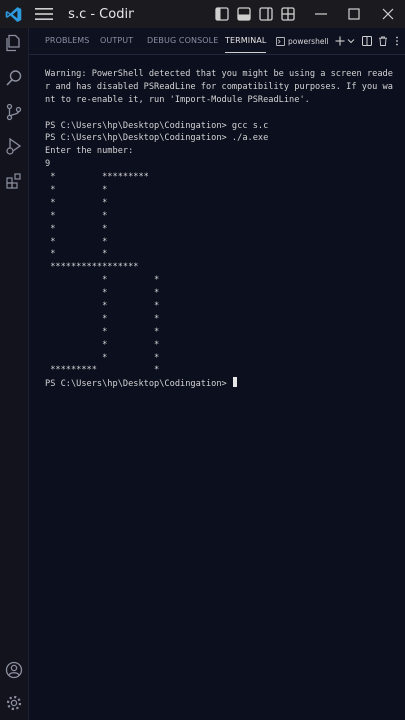  I want to click on toggle-panel-icon, so click(244, 14).